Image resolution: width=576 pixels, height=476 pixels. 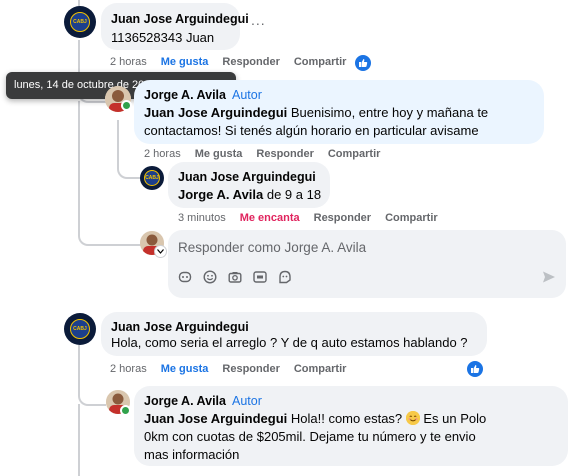 I want to click on reply-text: Jorge A. Avila de 9 a 18, so click(x=249, y=195).